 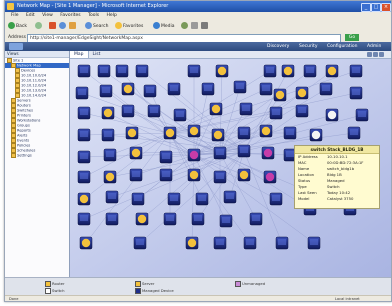 I want to click on menu-view: View, so click(x=47, y=15).